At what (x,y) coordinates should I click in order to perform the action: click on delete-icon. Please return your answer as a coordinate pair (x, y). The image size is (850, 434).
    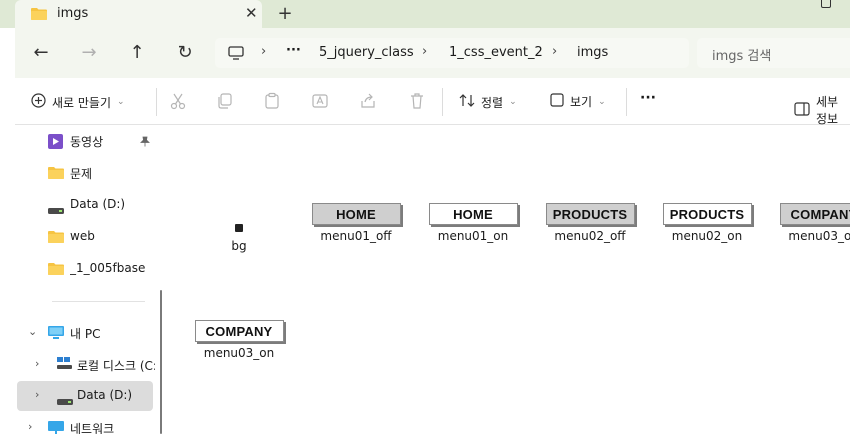
    Looking at the image, I should click on (417, 101).